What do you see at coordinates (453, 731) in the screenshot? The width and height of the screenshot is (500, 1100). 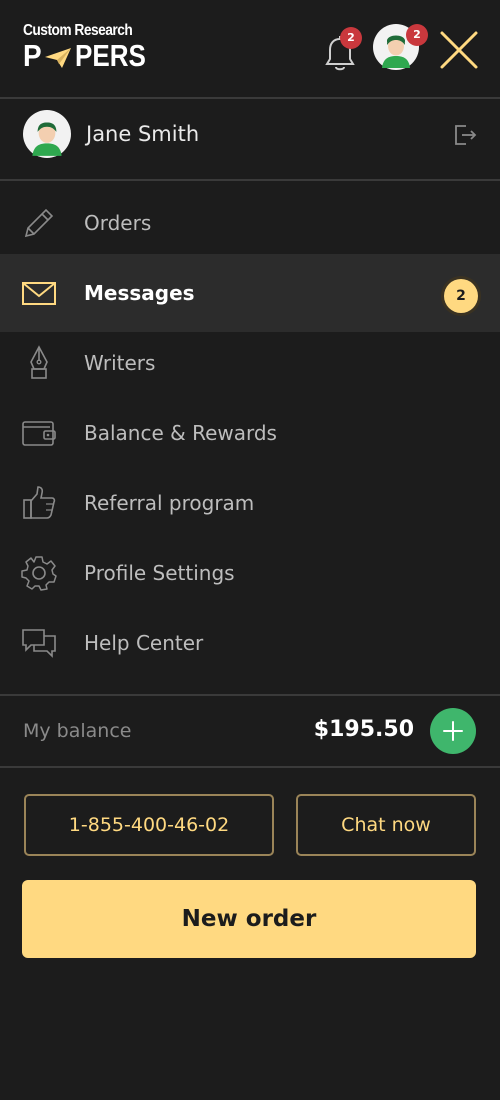 I see `add-funds-button` at bounding box center [453, 731].